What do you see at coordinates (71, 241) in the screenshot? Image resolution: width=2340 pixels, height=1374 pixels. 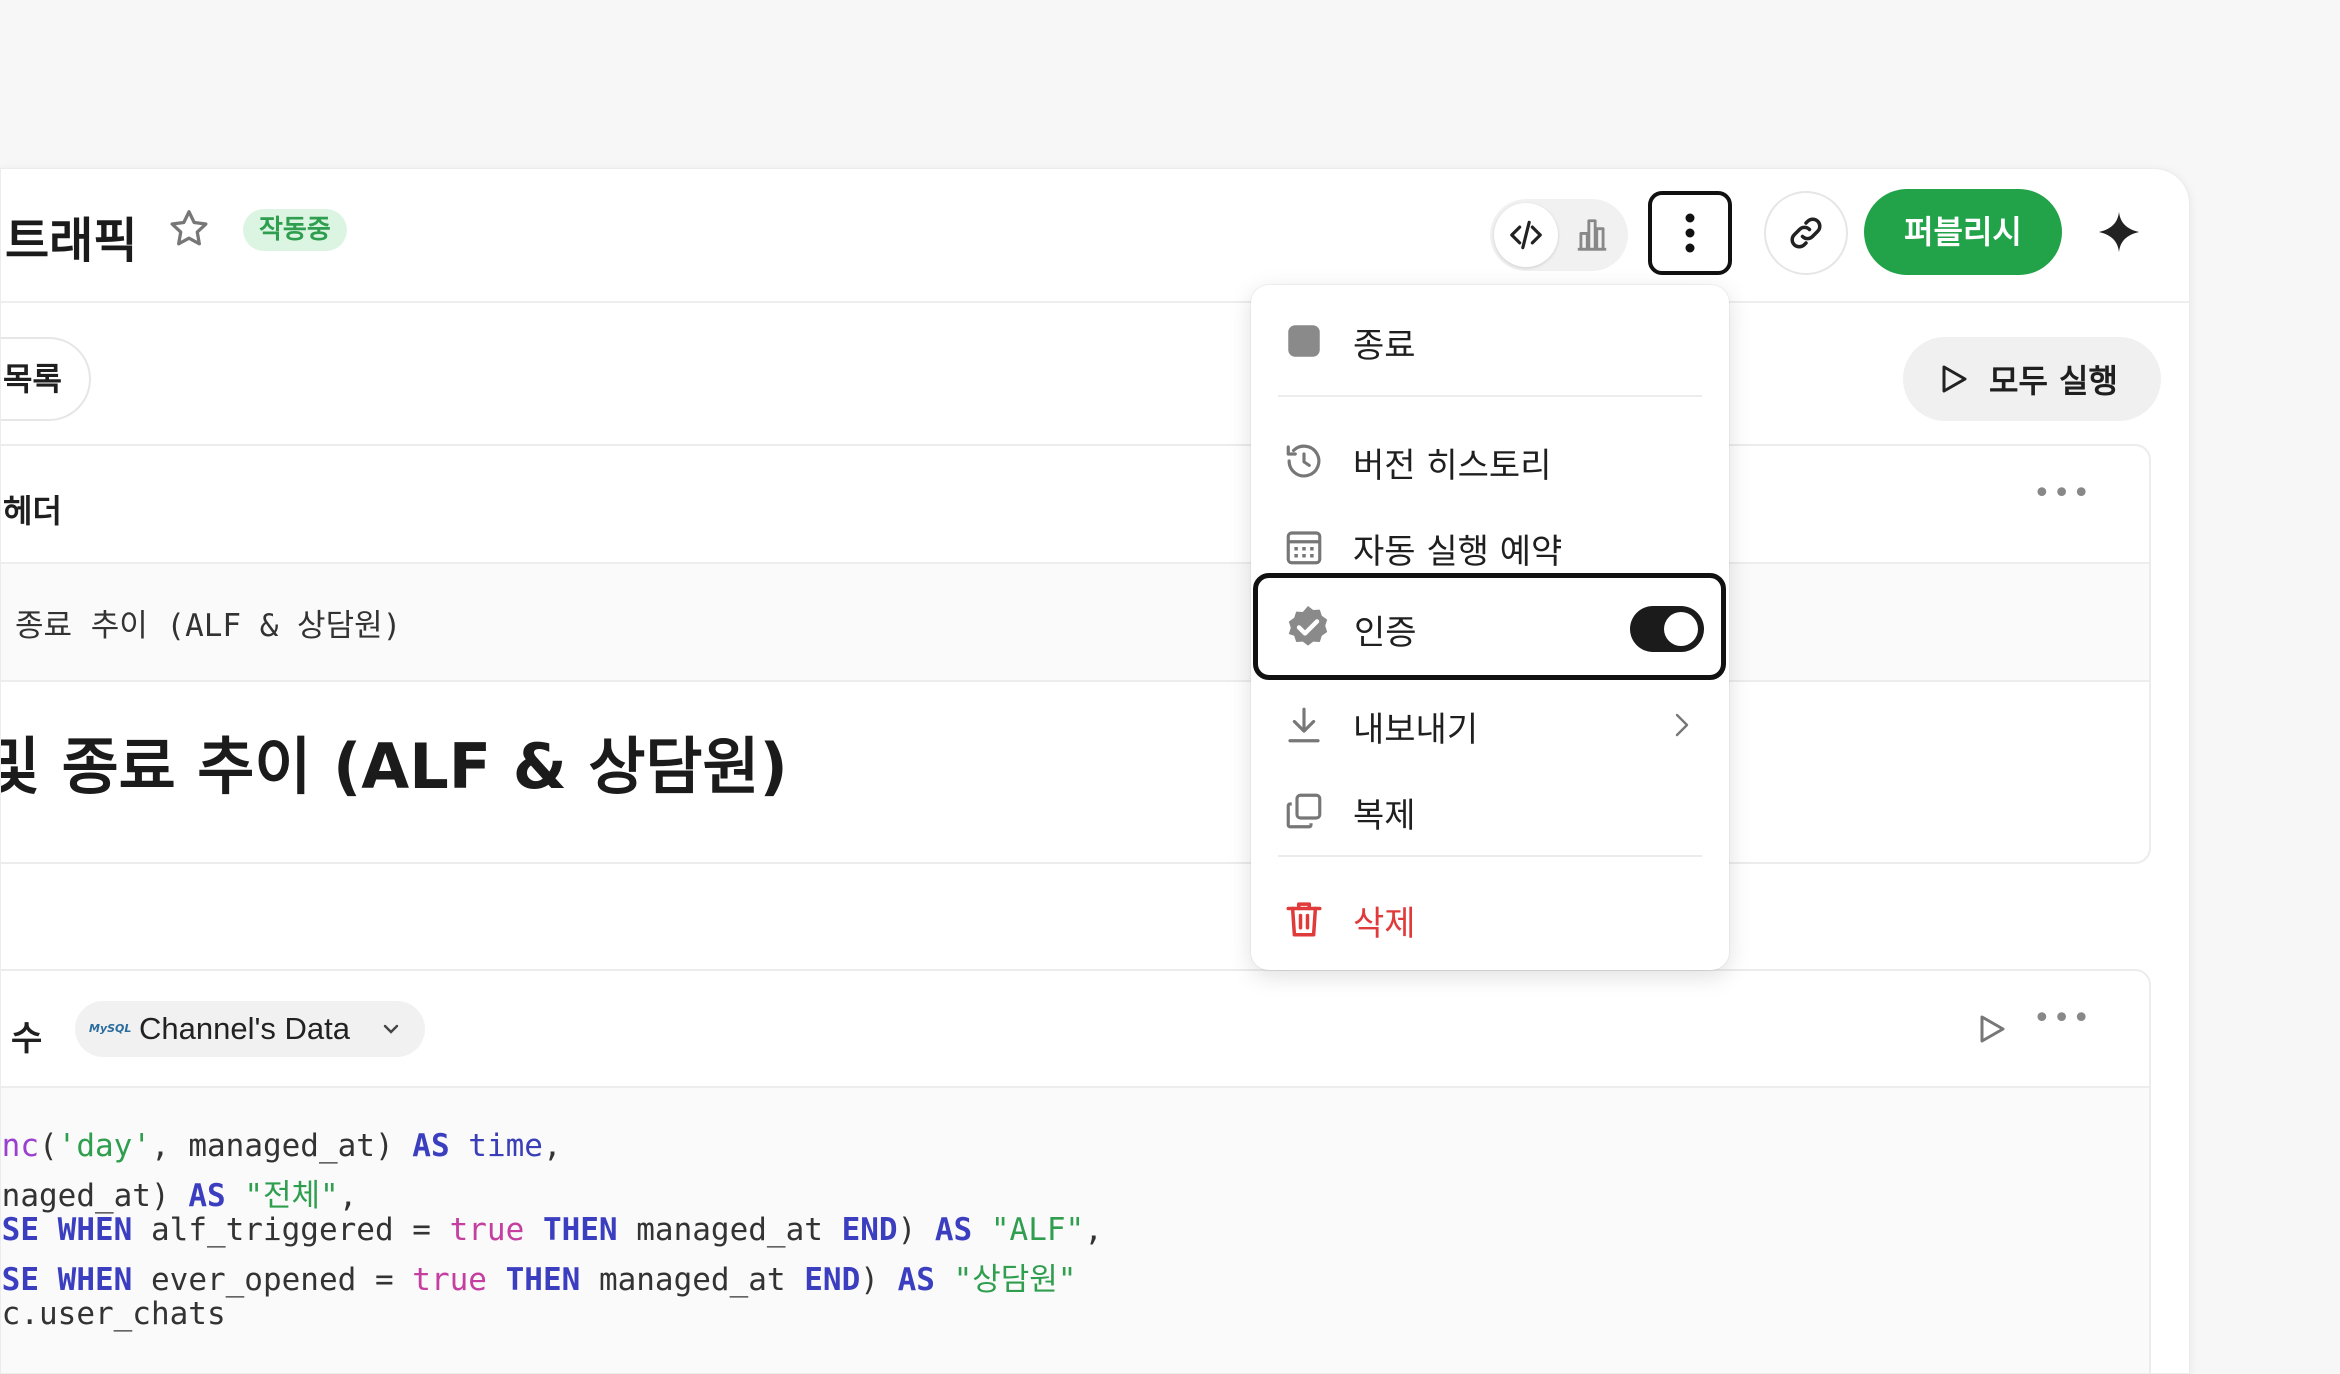 I see `page-title: 트래픽` at bounding box center [71, 241].